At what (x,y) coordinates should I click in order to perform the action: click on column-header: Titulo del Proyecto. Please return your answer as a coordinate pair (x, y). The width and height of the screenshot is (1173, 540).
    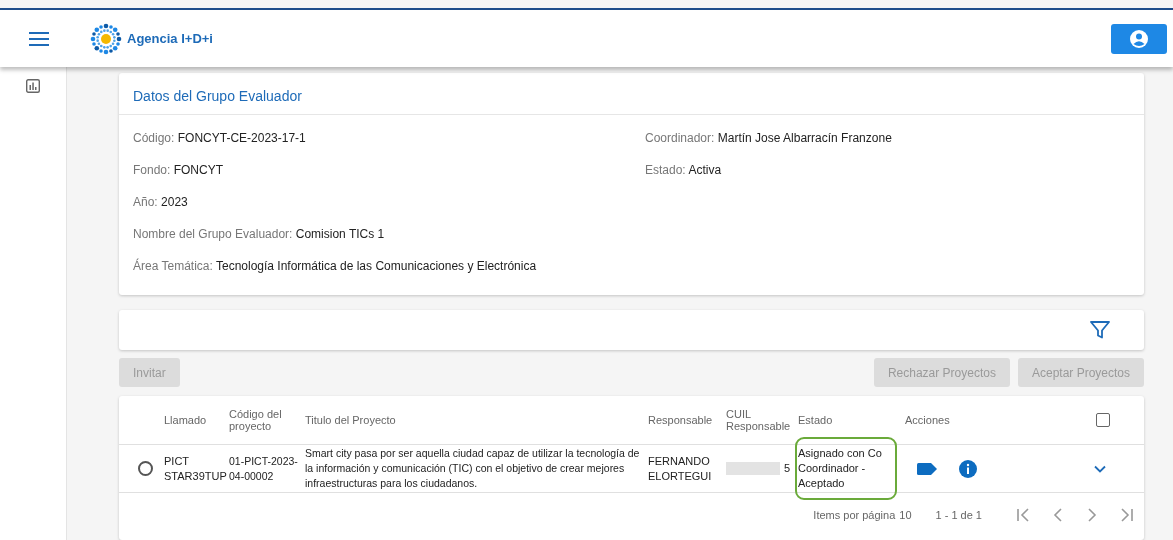
    Looking at the image, I should click on (350, 420).